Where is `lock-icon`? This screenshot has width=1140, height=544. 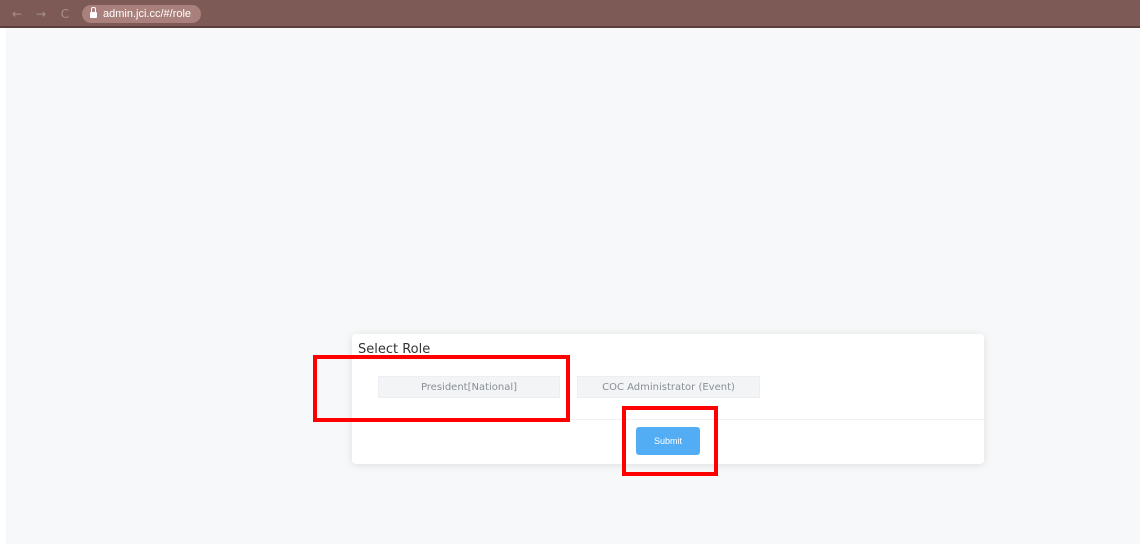 lock-icon is located at coordinates (93, 12).